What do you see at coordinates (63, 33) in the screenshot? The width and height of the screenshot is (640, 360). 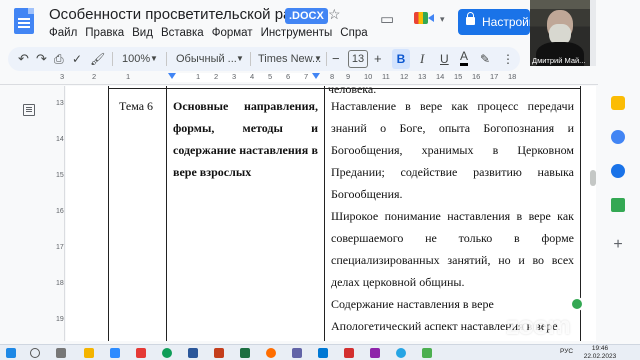 I see `menu-file: Файл` at bounding box center [63, 33].